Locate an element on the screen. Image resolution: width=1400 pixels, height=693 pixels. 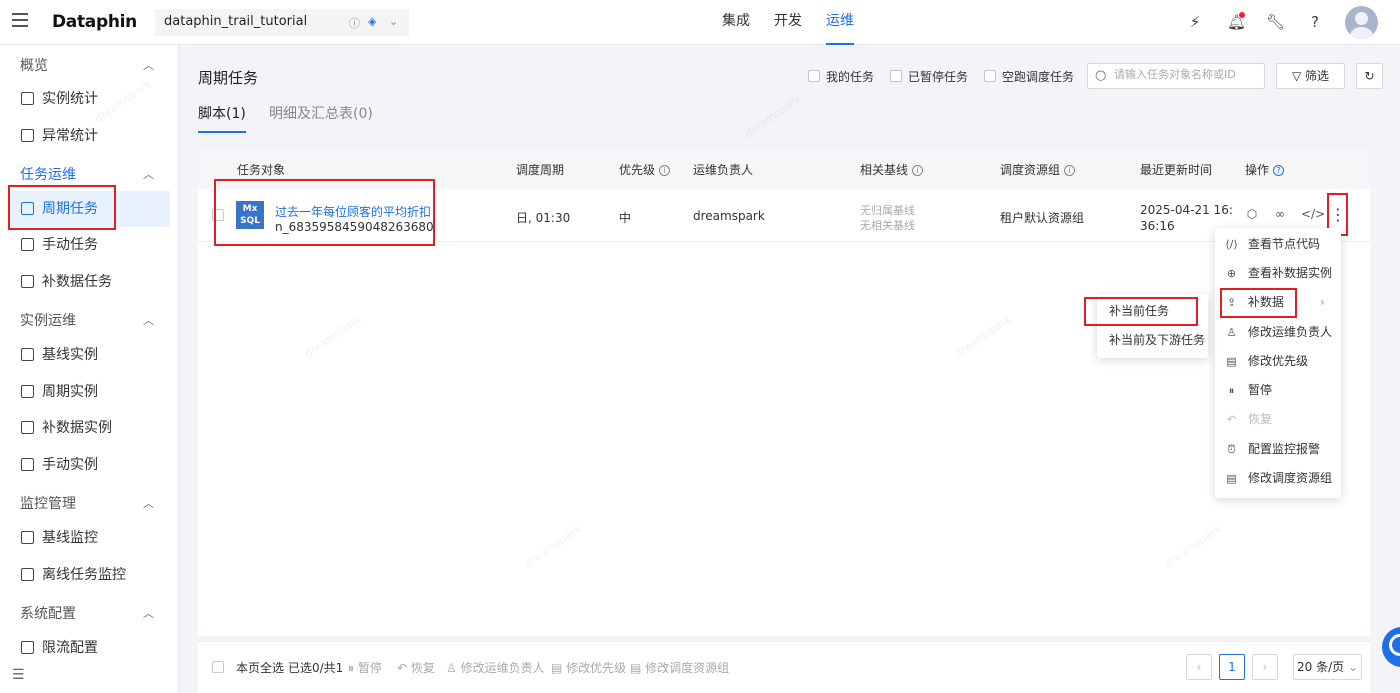
sidebar-group-system: 系统配置 is located at coordinates (48, 613).